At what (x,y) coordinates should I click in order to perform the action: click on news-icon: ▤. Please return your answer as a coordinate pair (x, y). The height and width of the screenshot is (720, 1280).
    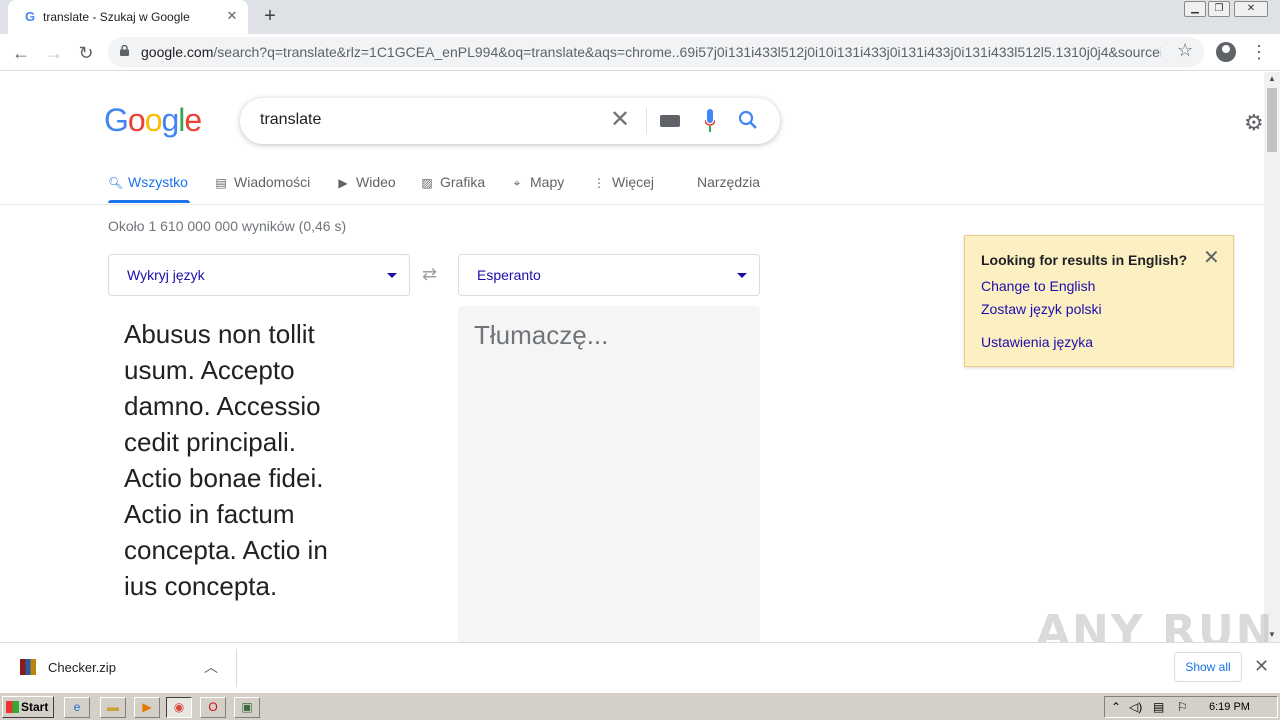
    Looking at the image, I should click on (221, 183).